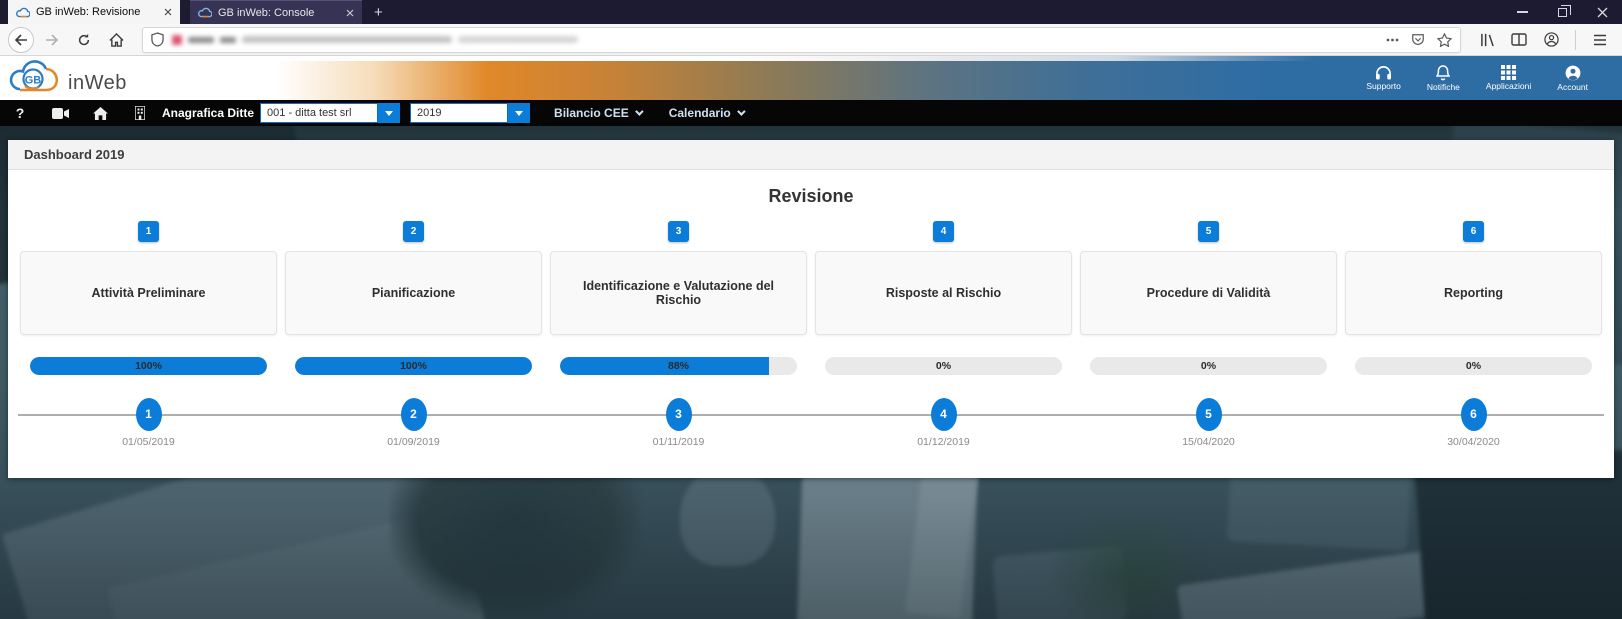 Image resolution: width=1622 pixels, height=619 pixels. What do you see at coordinates (413, 442) in the screenshot?
I see `milestone-date: 01/09/2019` at bounding box center [413, 442].